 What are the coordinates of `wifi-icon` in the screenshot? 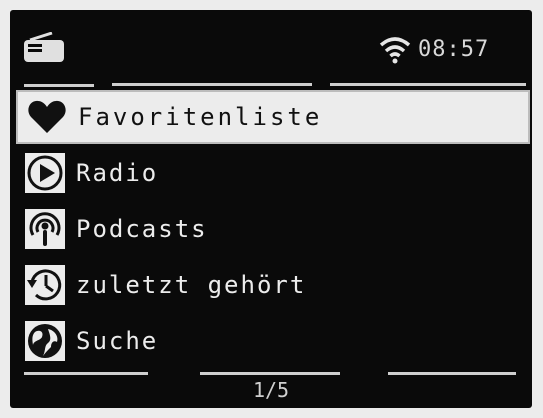 It's located at (395, 51).